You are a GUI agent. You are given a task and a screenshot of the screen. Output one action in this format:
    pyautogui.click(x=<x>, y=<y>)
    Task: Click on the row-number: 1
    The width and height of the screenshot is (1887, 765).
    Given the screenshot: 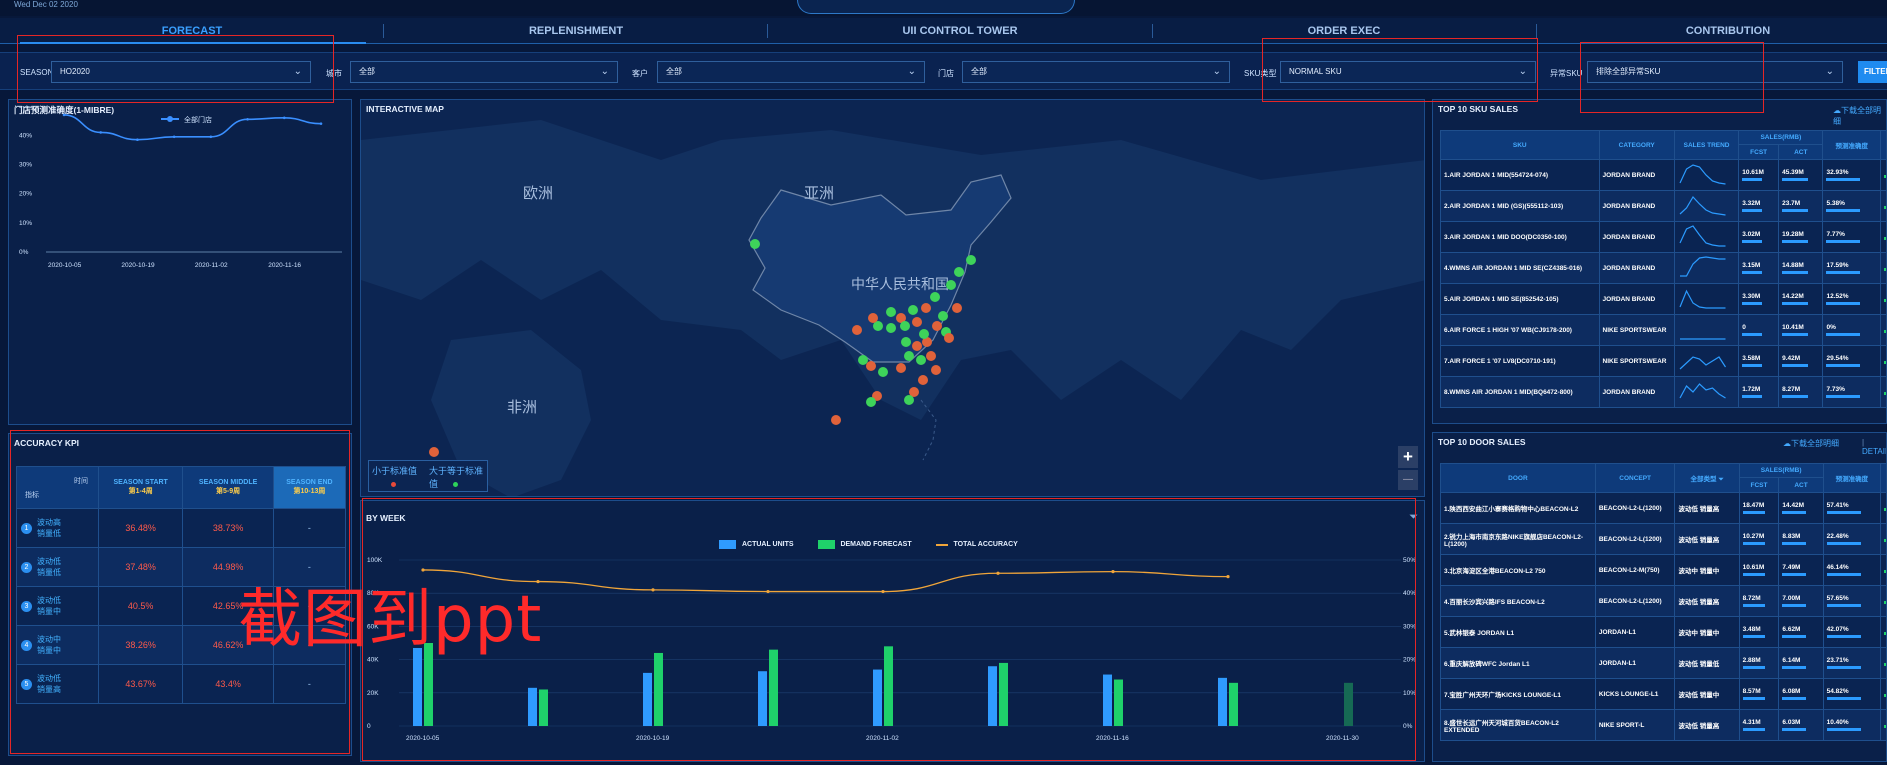 What is the action you would take?
    pyautogui.click(x=26, y=528)
    